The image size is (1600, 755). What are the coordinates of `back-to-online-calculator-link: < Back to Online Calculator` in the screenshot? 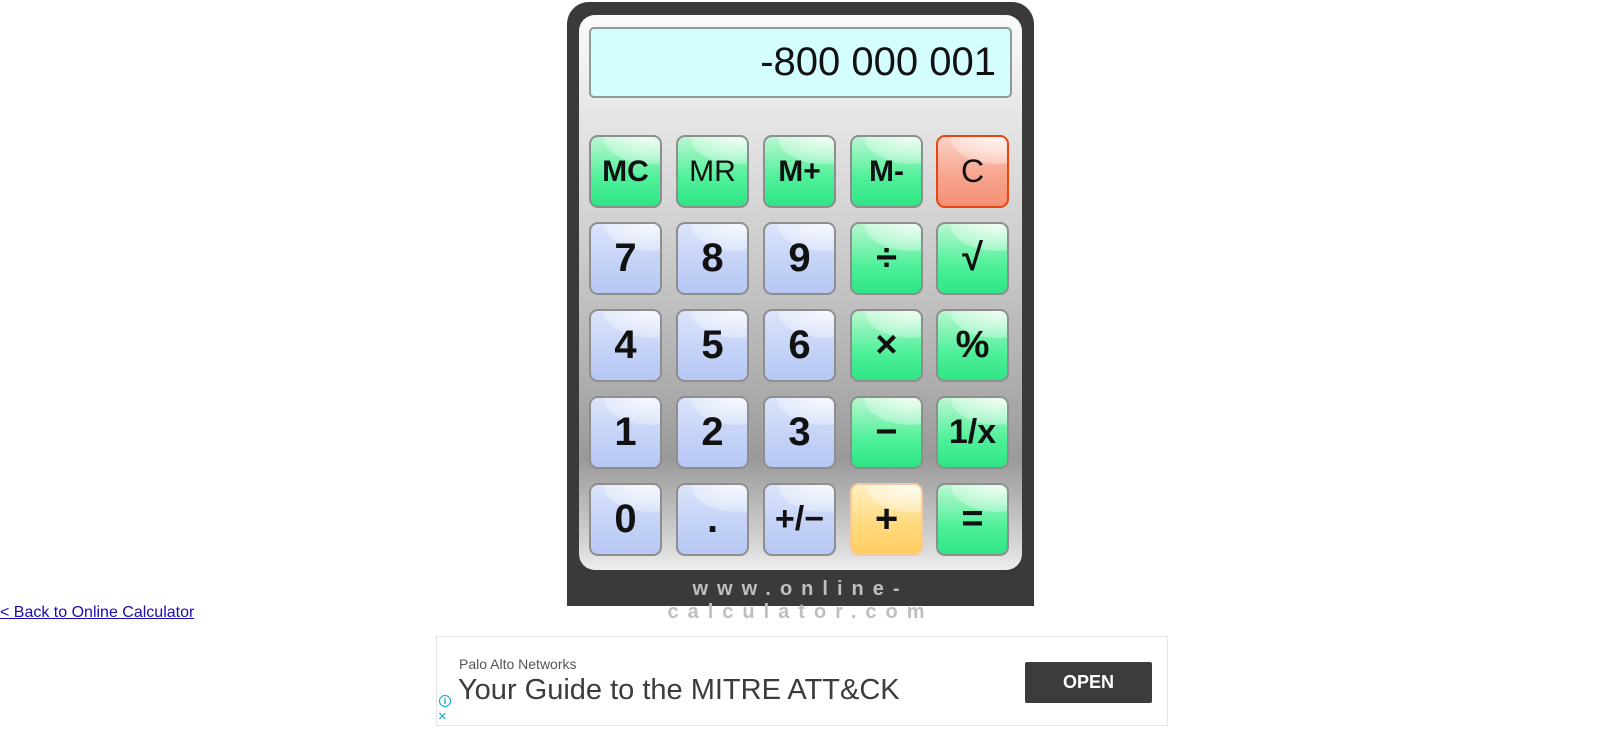 It's located at (97, 613).